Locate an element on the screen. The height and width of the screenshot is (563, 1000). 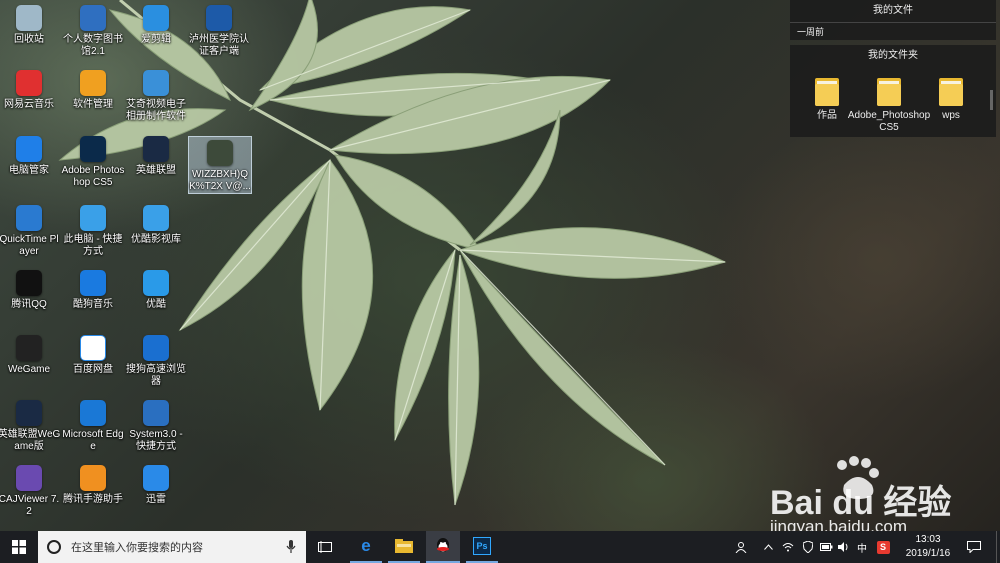
taskbar-edge: e is located at coordinates (366, 547).